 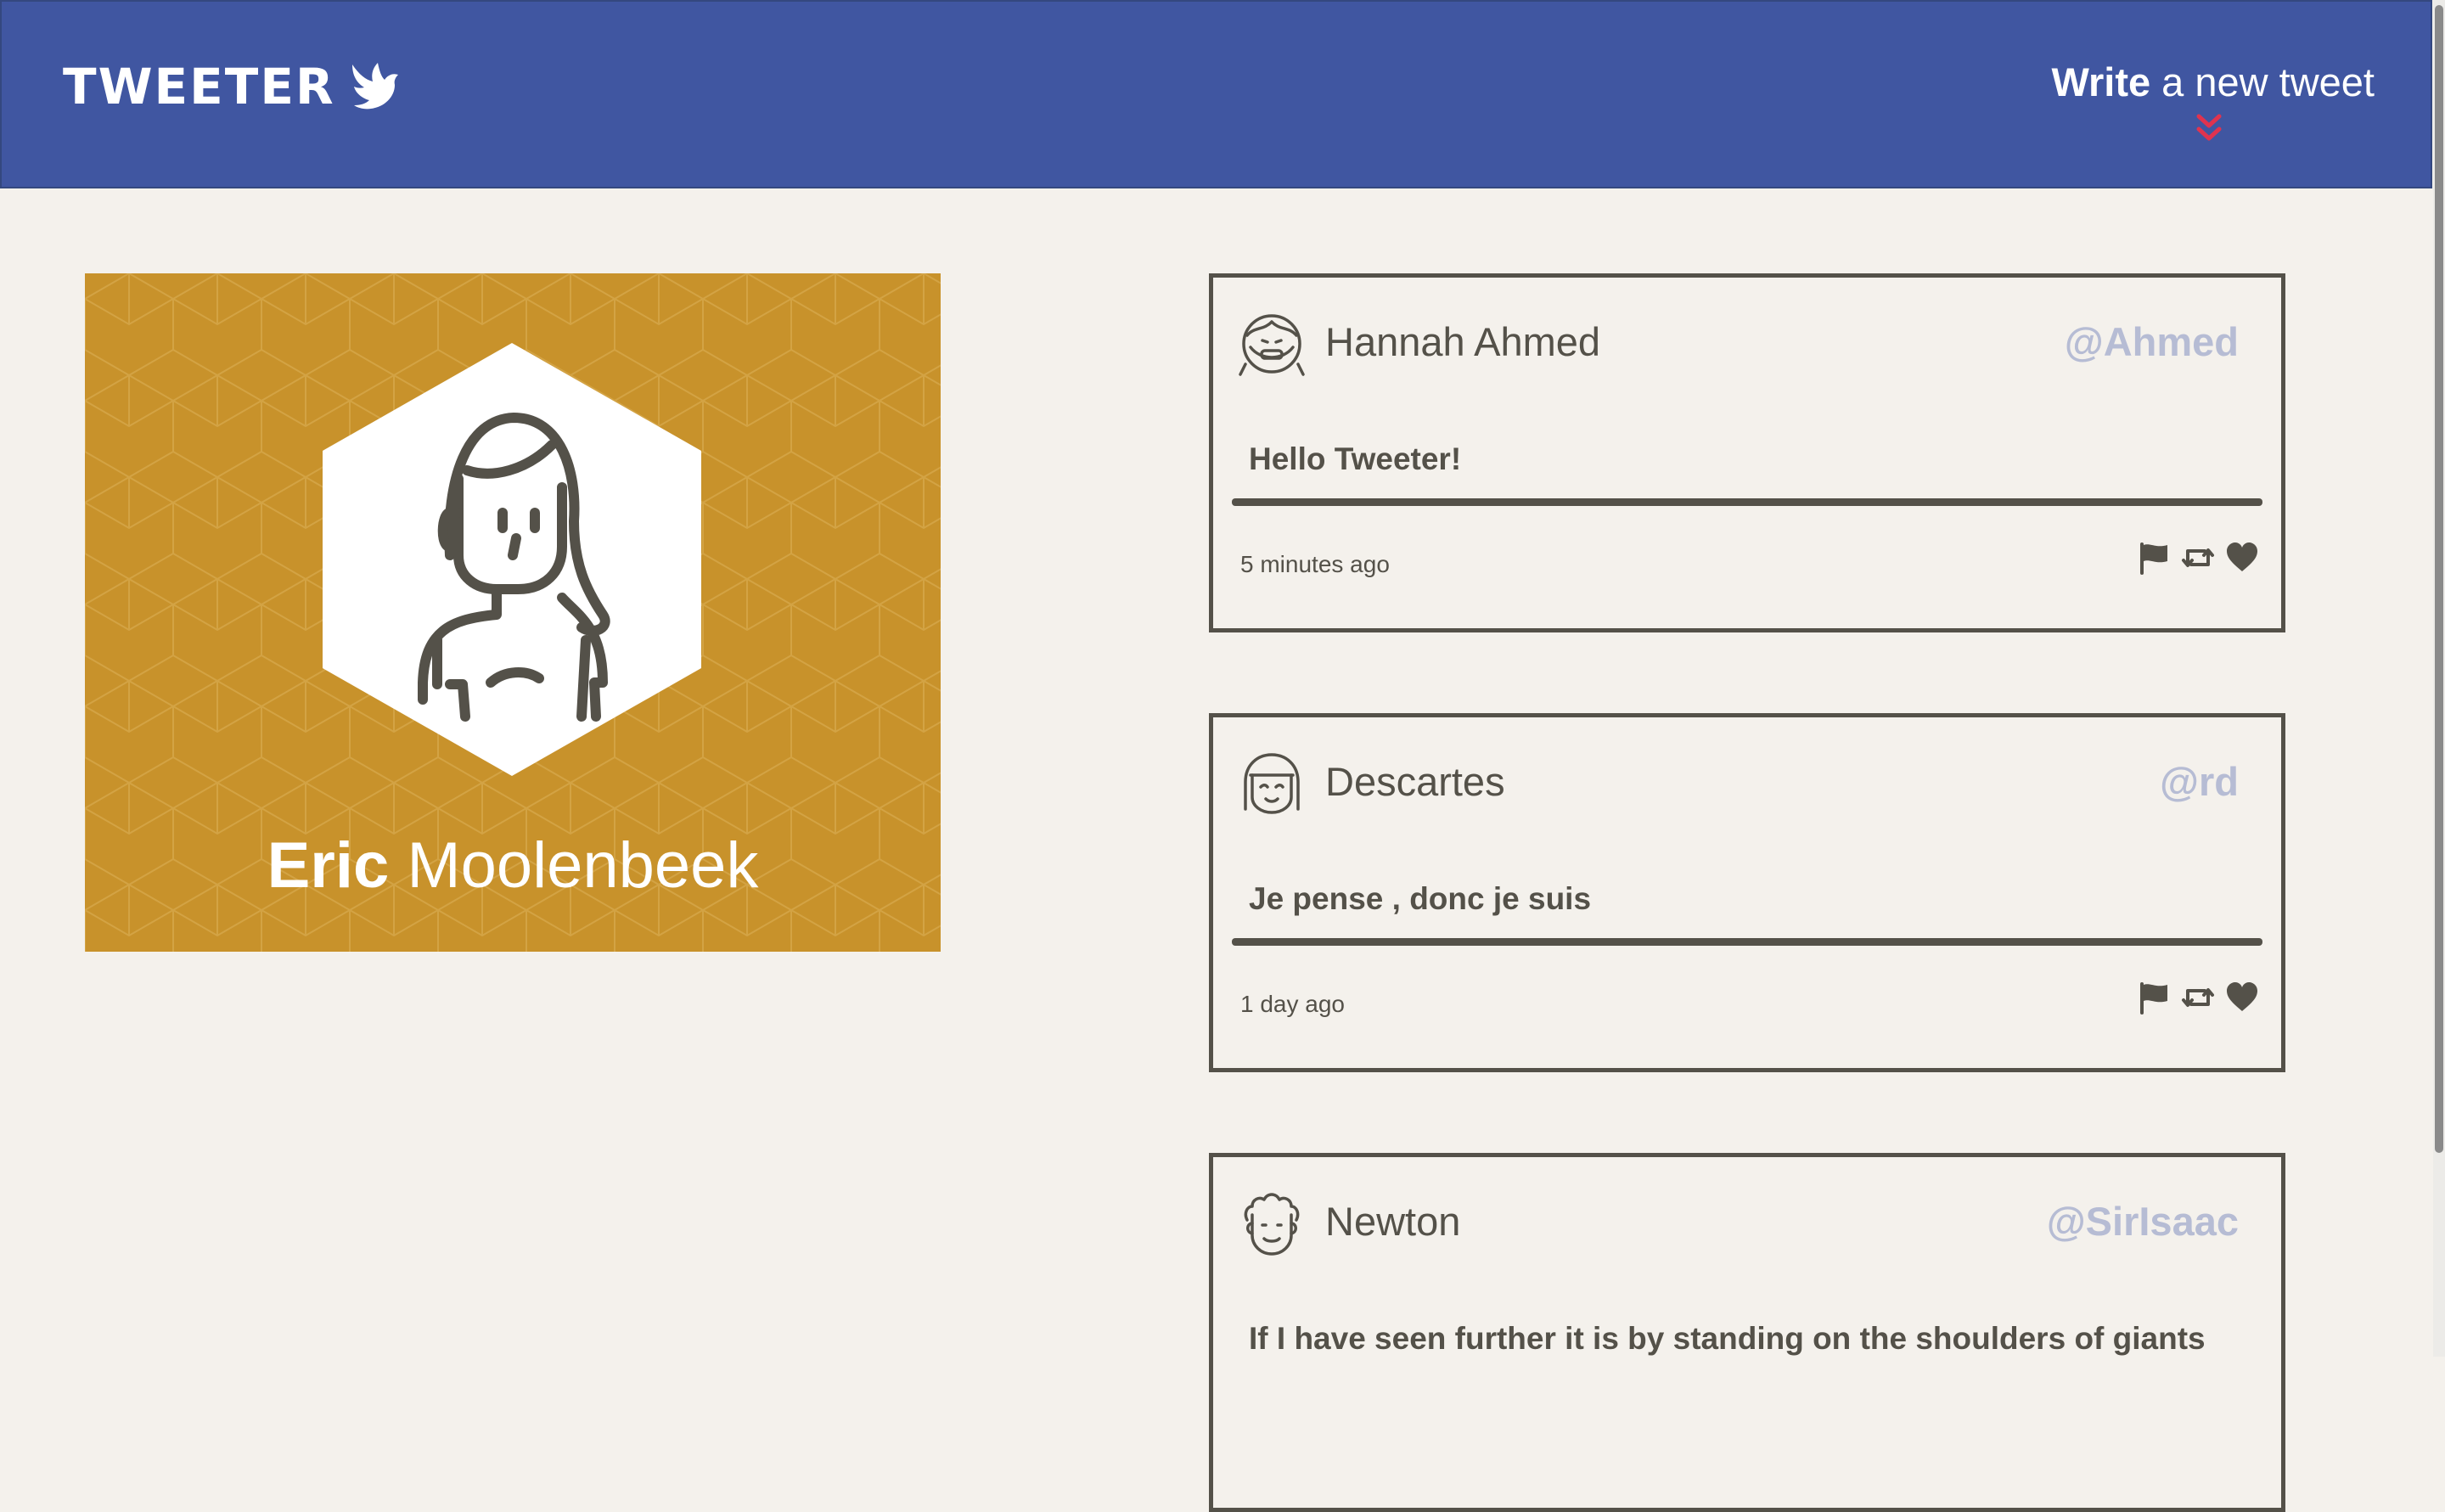 What do you see at coordinates (1739, 1223) in the screenshot?
I see `tweet-header: Newton @SirIsaac` at bounding box center [1739, 1223].